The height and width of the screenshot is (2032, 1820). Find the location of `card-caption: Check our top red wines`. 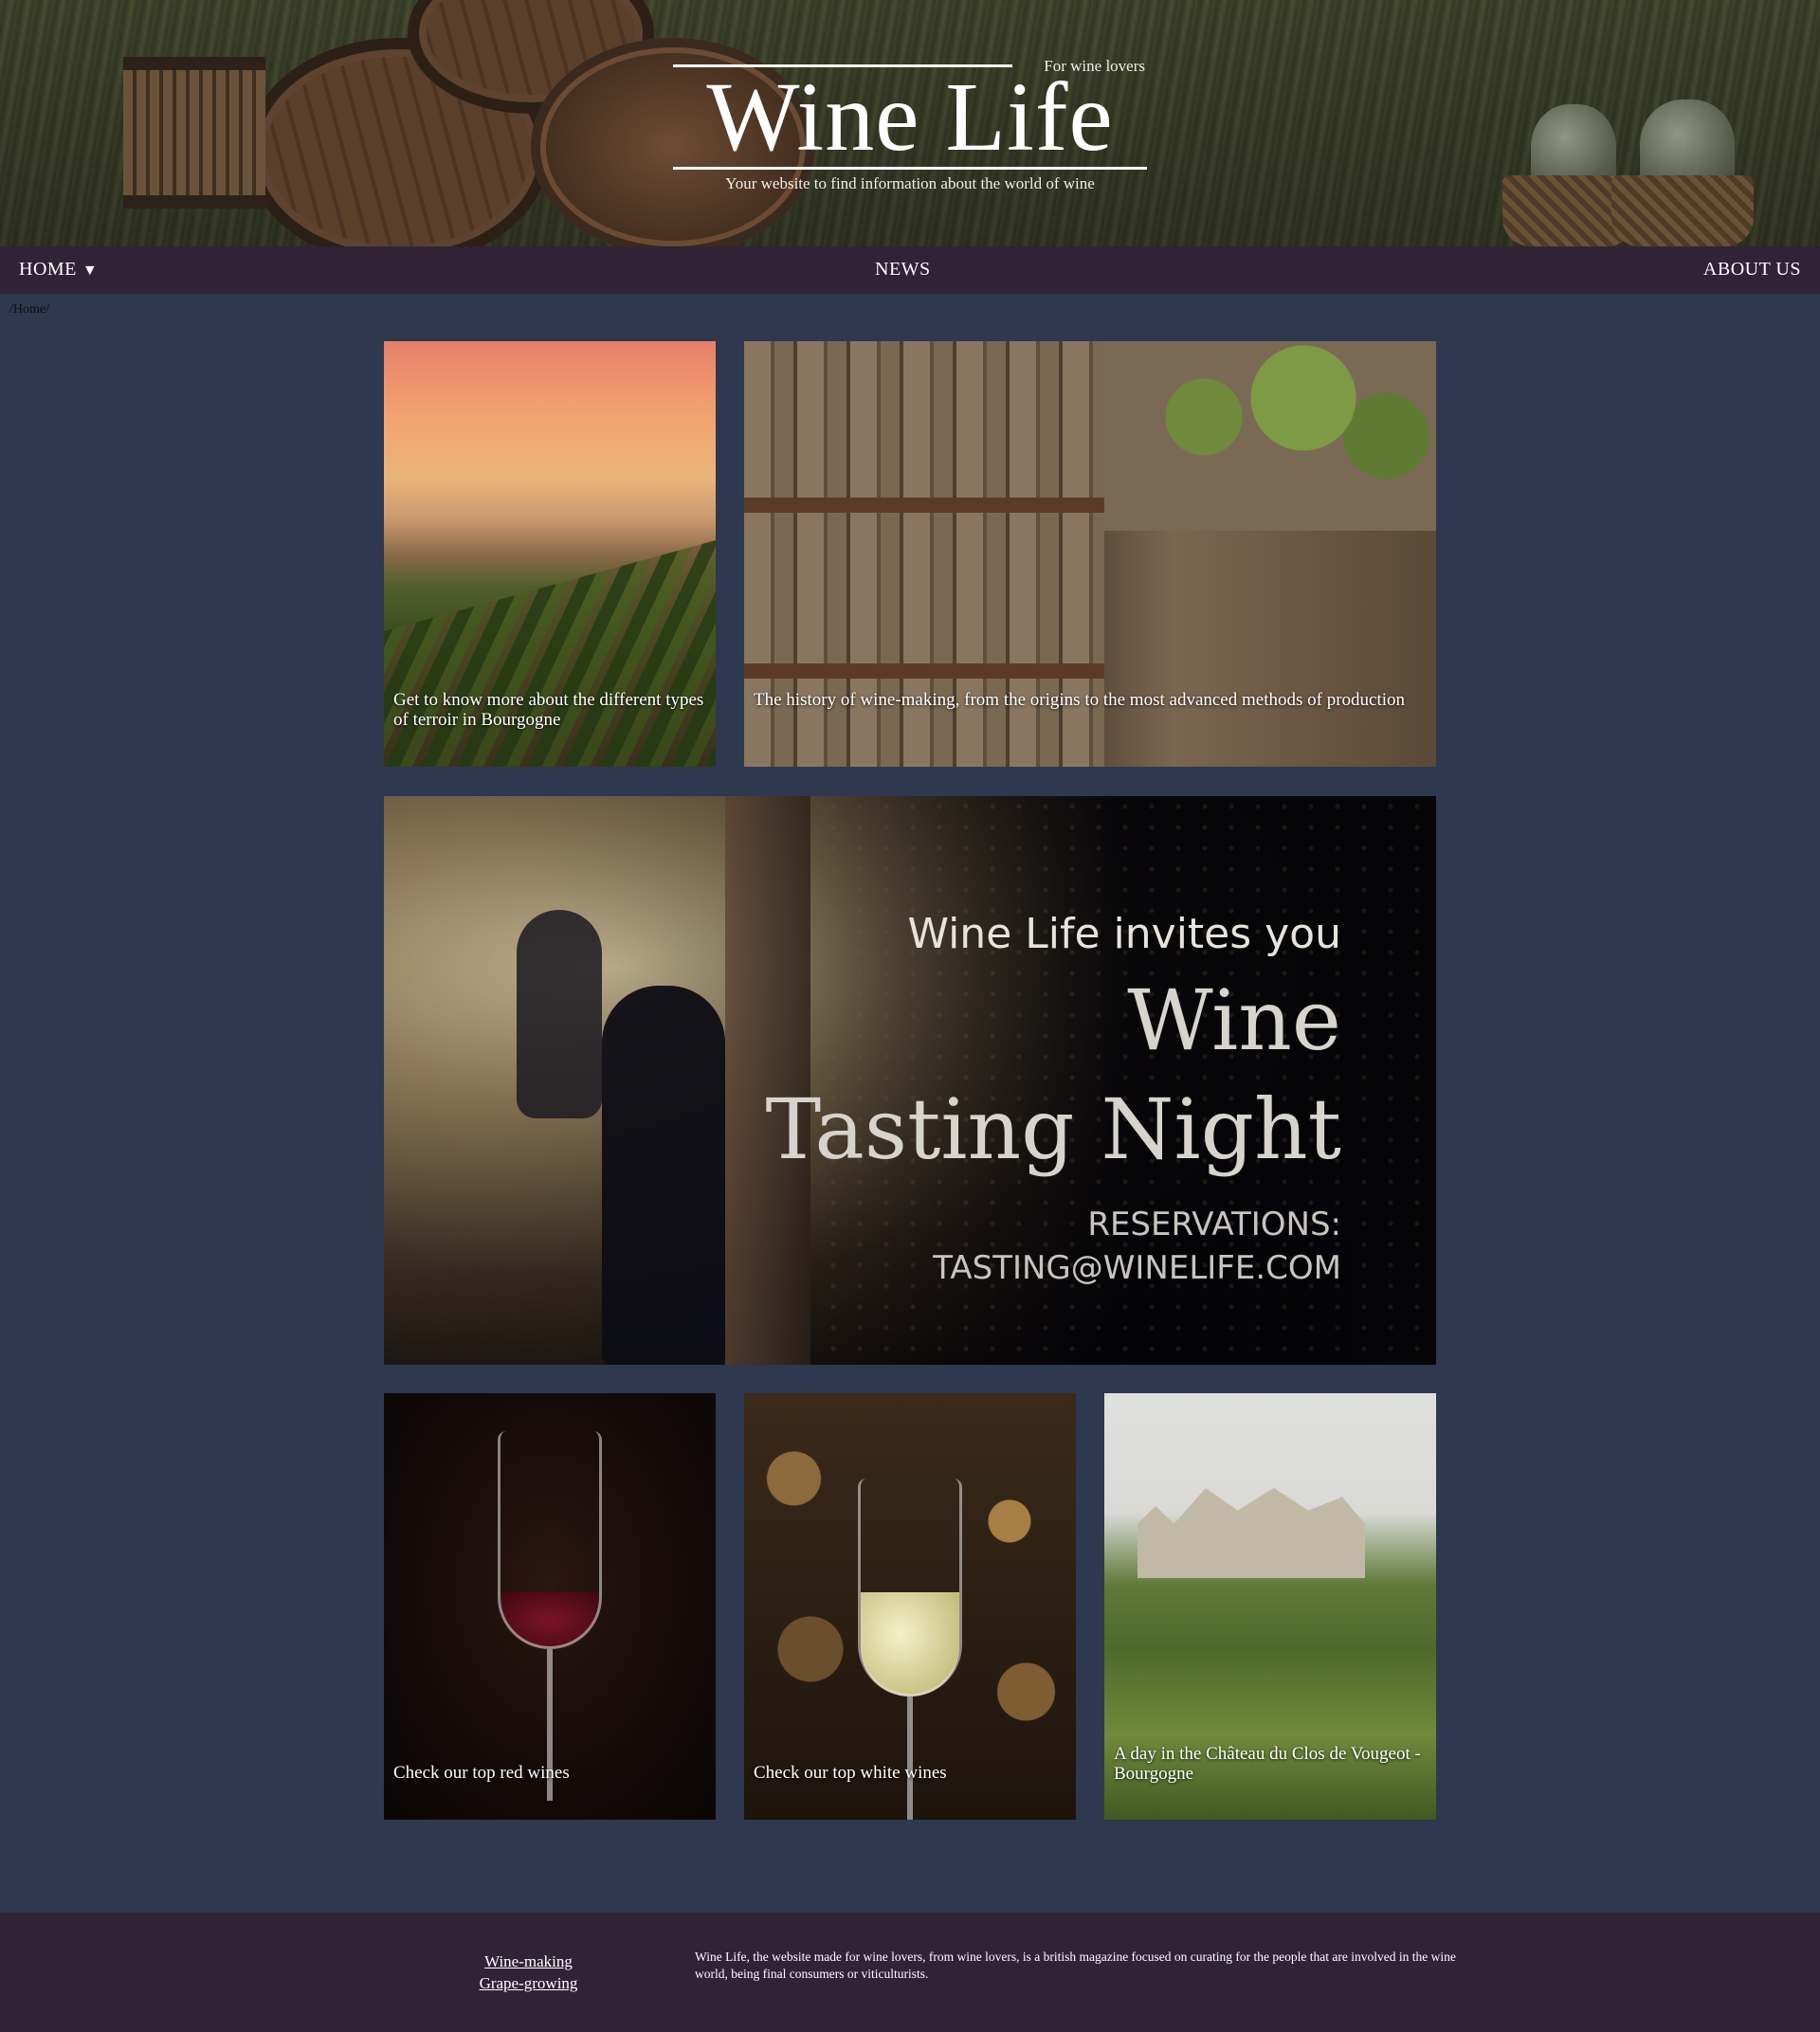

card-caption: Check our top red wines is located at coordinates (481, 1773).